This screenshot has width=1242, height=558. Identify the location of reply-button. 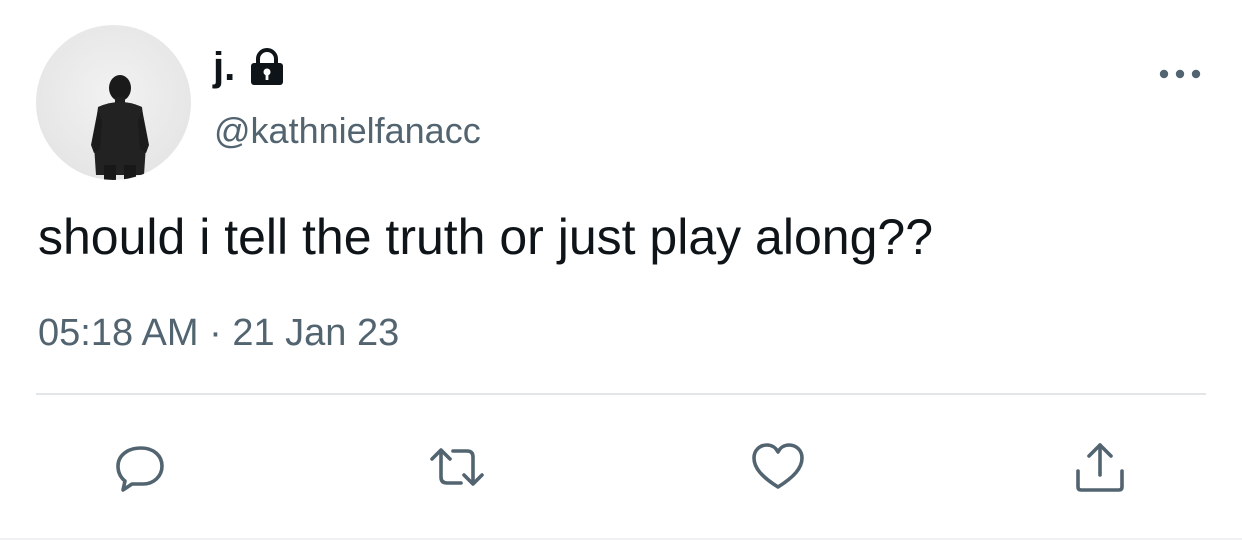
(141, 467).